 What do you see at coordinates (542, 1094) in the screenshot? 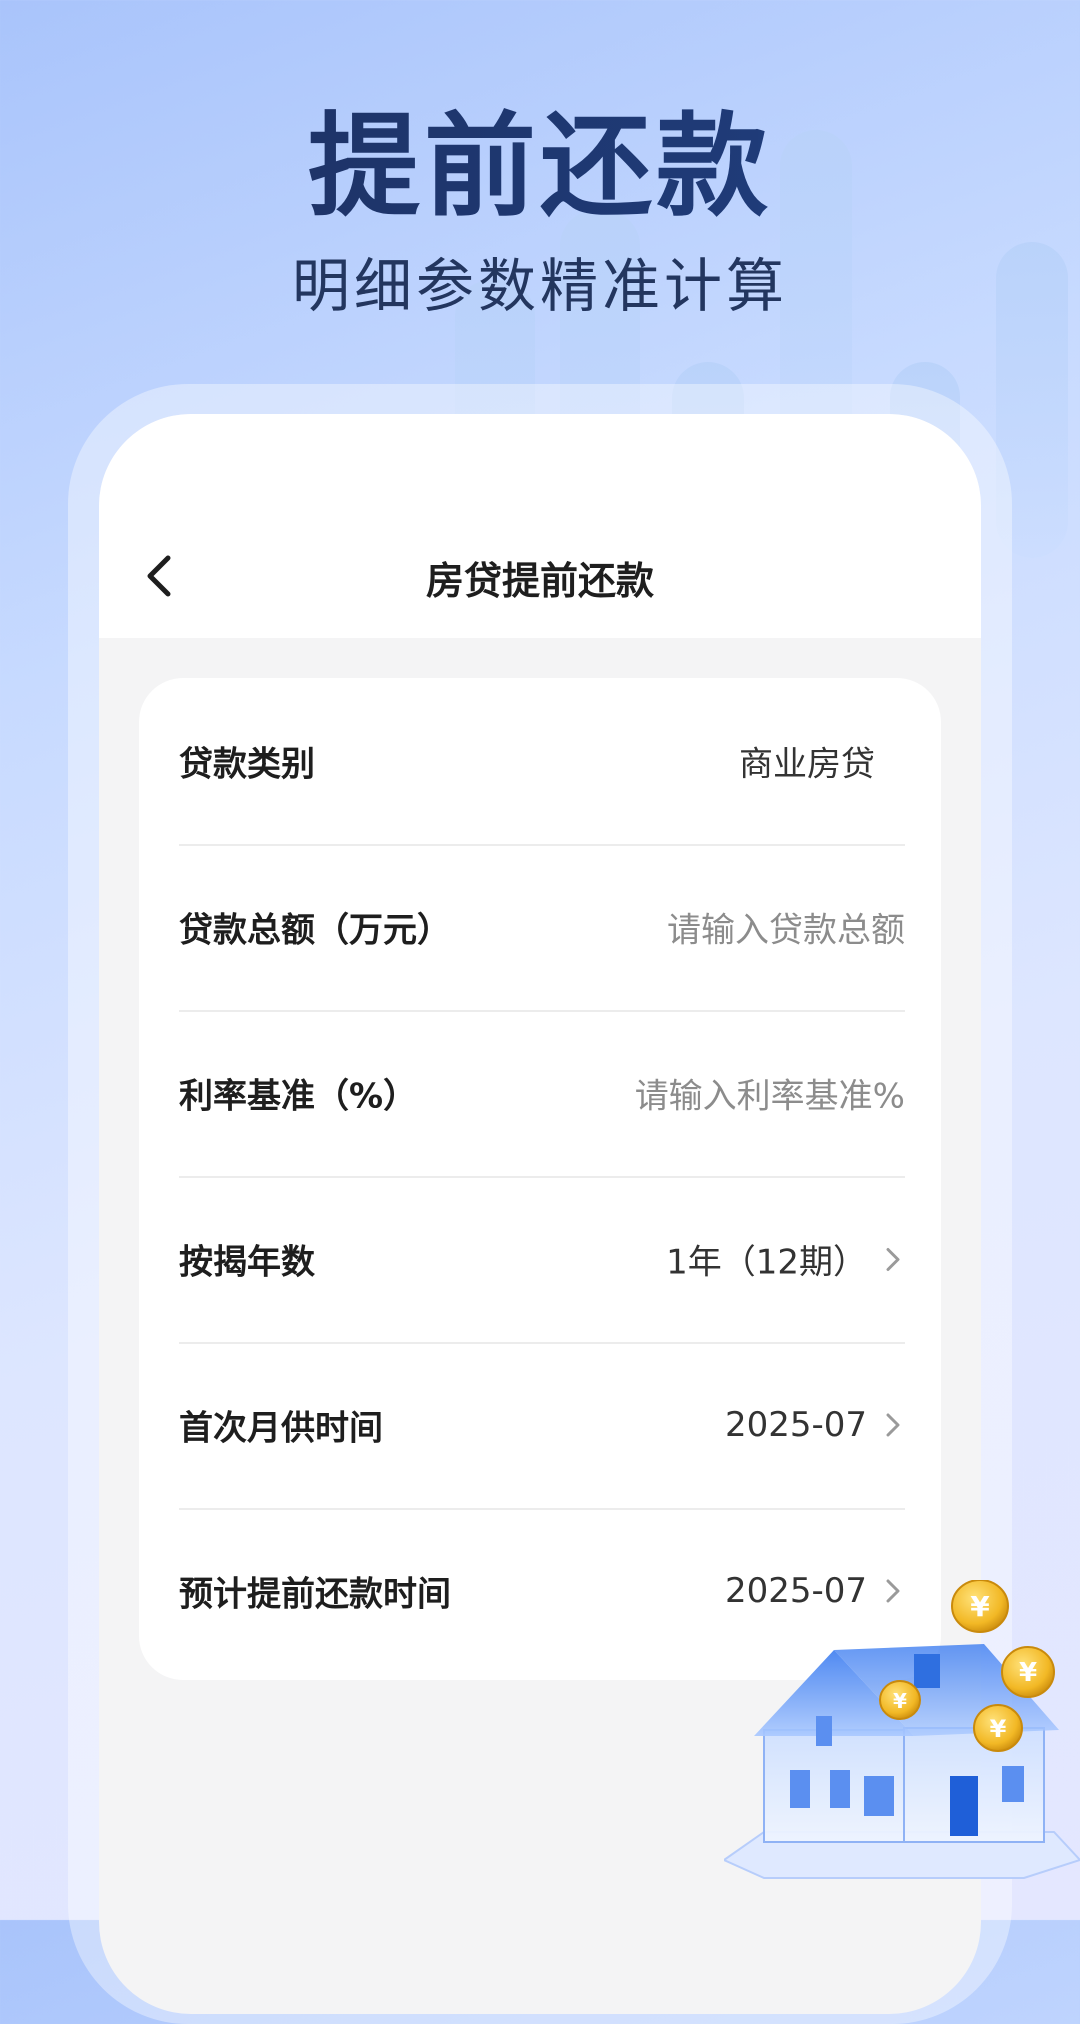
I see `form-row-interest-rate: 利率基准（%） 请输入利率基准%` at bounding box center [542, 1094].